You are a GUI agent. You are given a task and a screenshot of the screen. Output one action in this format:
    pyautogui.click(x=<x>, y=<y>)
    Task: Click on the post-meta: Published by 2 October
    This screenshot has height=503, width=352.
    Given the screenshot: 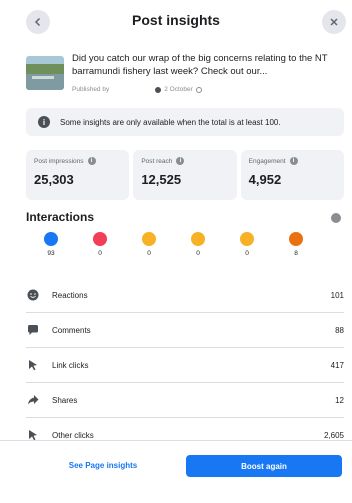 What is the action you would take?
    pyautogui.click(x=205, y=89)
    